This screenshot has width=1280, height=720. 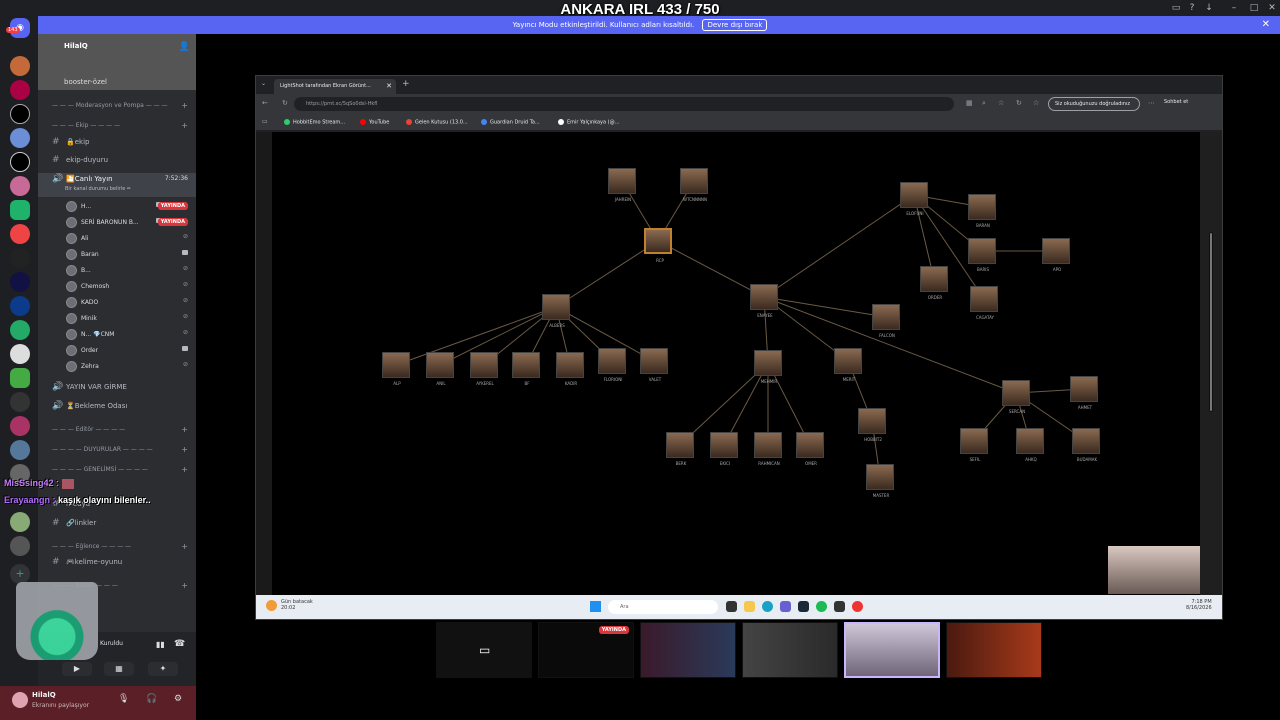 I want to click on tab-close-icon: ✕, so click(x=389, y=86).